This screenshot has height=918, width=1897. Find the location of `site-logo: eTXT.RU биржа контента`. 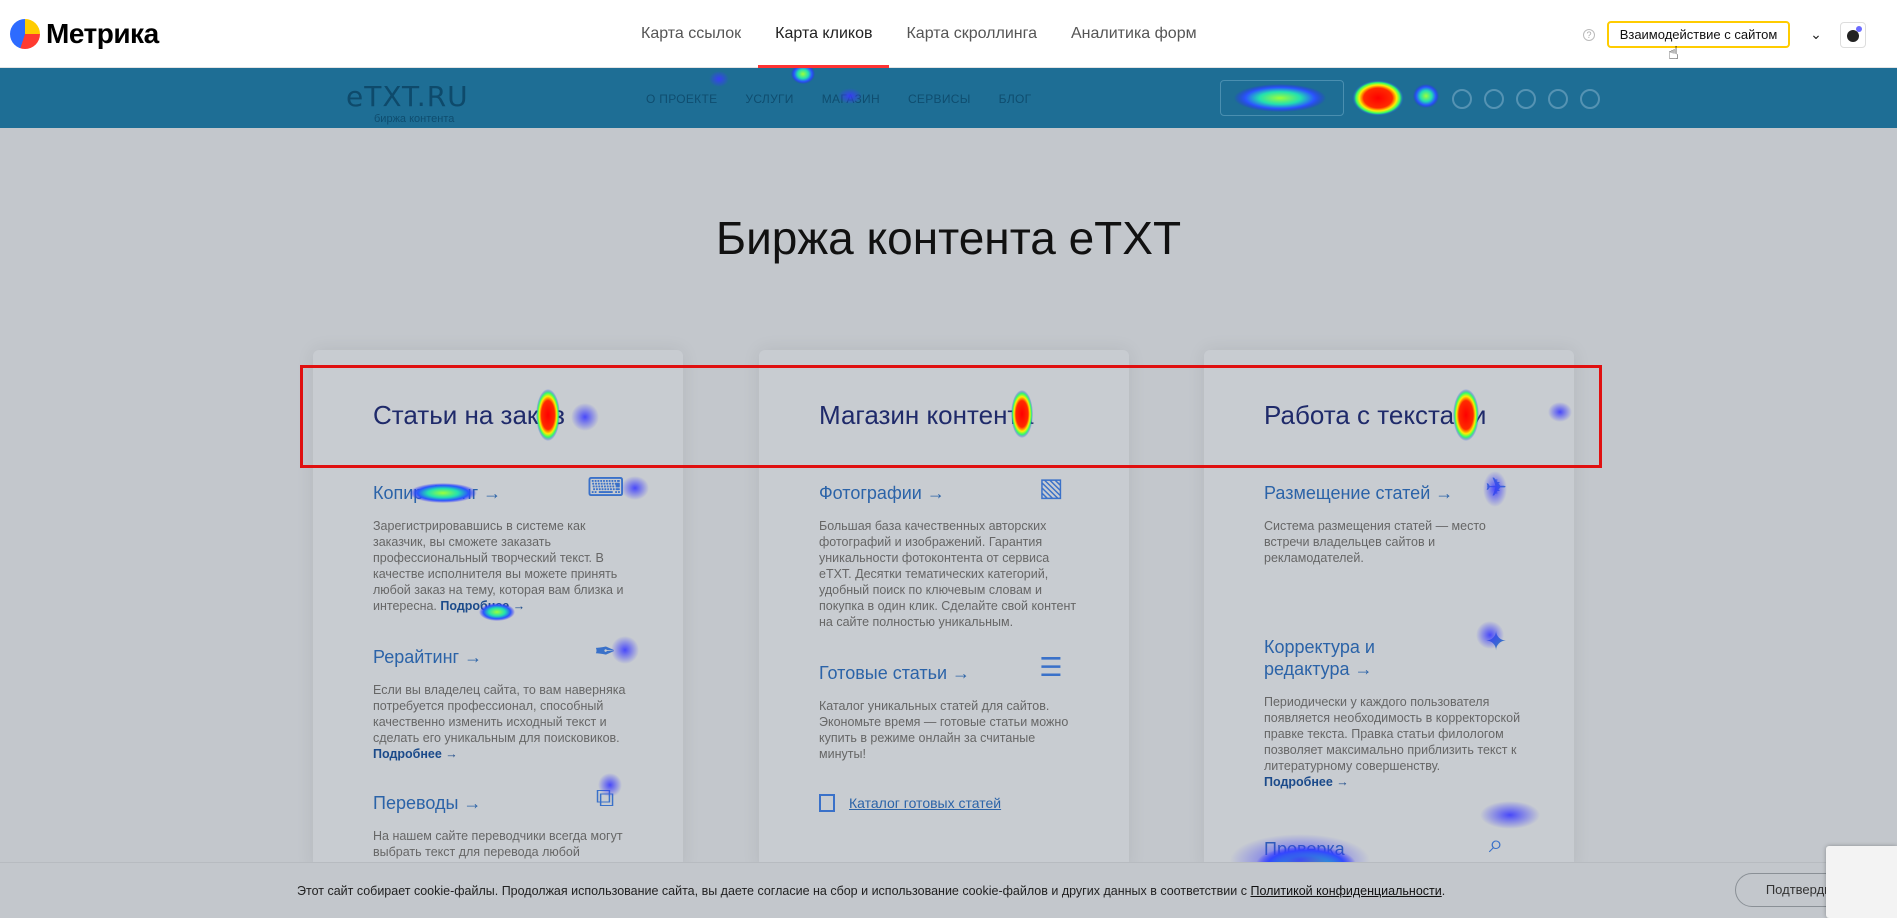

site-logo: eTXT.RU биржа контента is located at coordinates (407, 102).